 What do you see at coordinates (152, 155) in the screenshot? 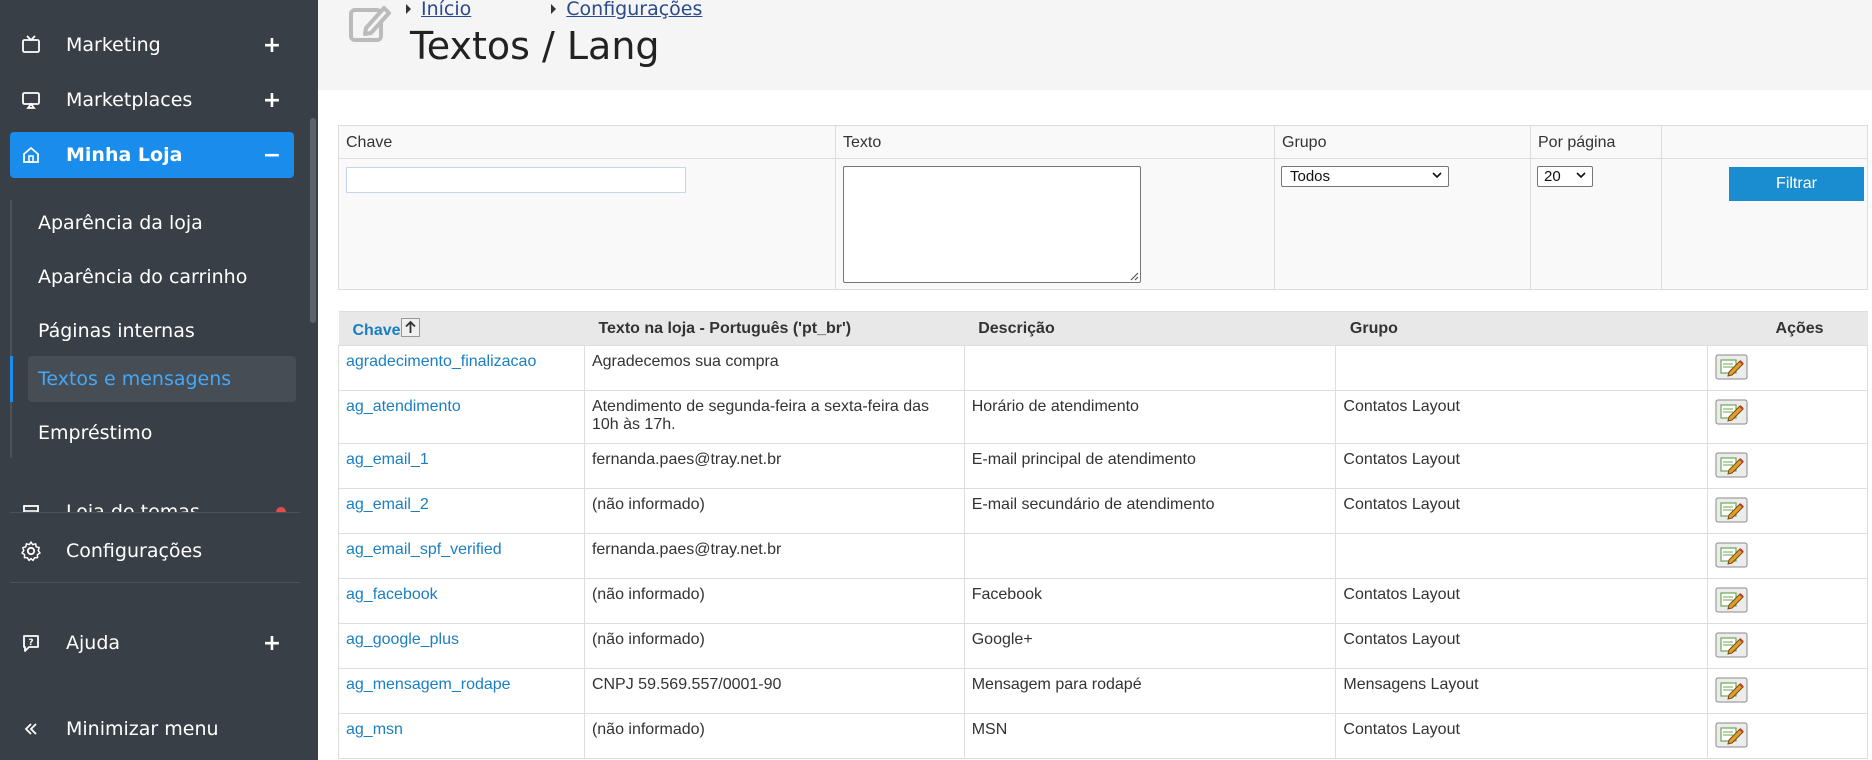
I see `sidebar-item-minha-loja: Minha Loja −` at bounding box center [152, 155].